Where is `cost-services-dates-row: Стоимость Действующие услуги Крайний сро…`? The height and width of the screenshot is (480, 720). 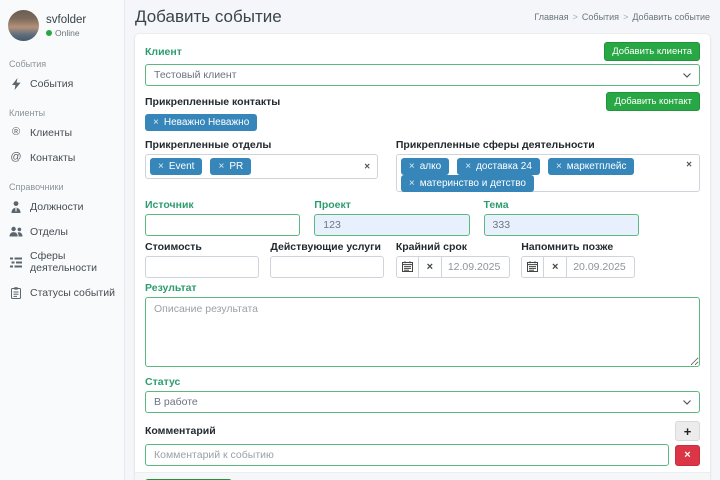 cost-services-dates-row: Стоимость Действующие услуги Крайний сро… is located at coordinates (422, 259).